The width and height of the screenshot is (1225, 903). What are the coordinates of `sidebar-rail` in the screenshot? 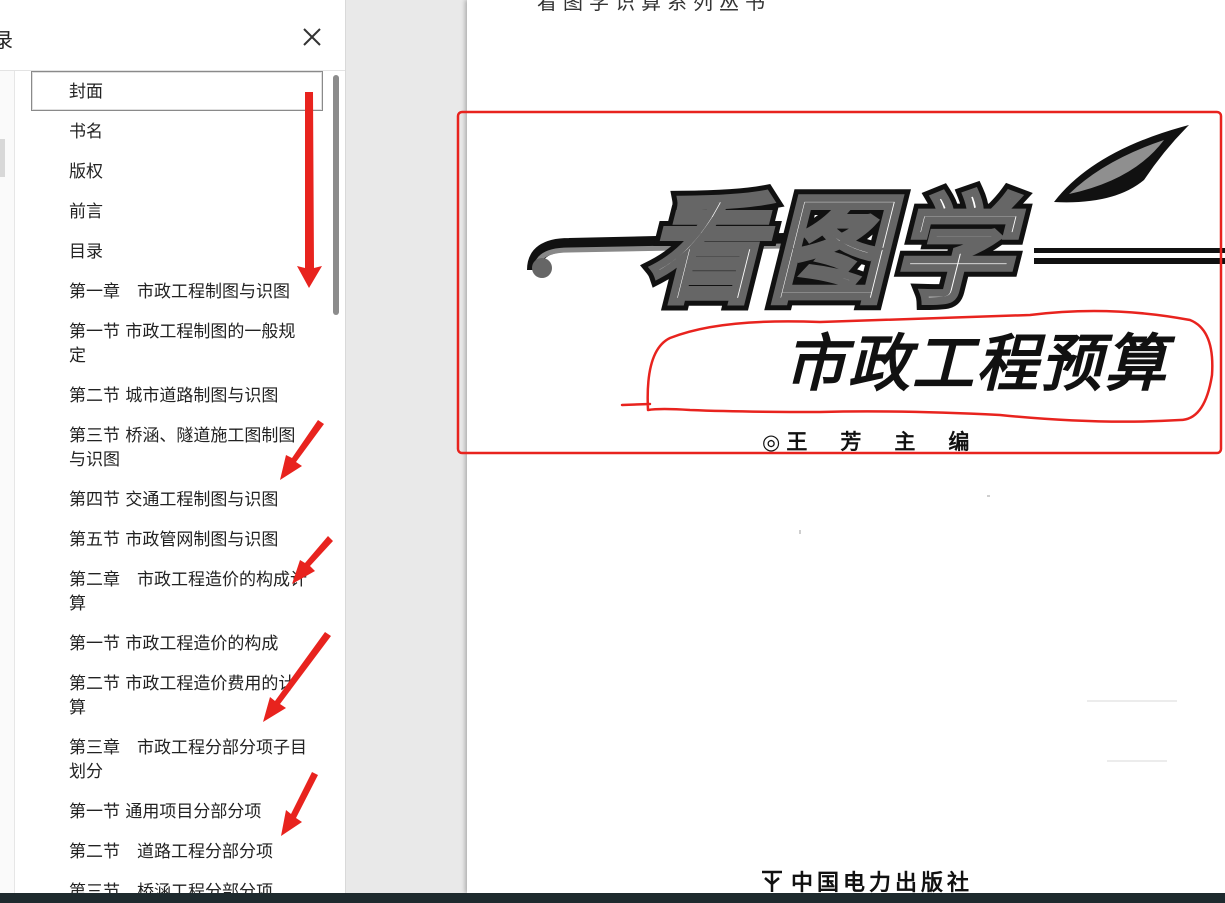 It's located at (7, 482).